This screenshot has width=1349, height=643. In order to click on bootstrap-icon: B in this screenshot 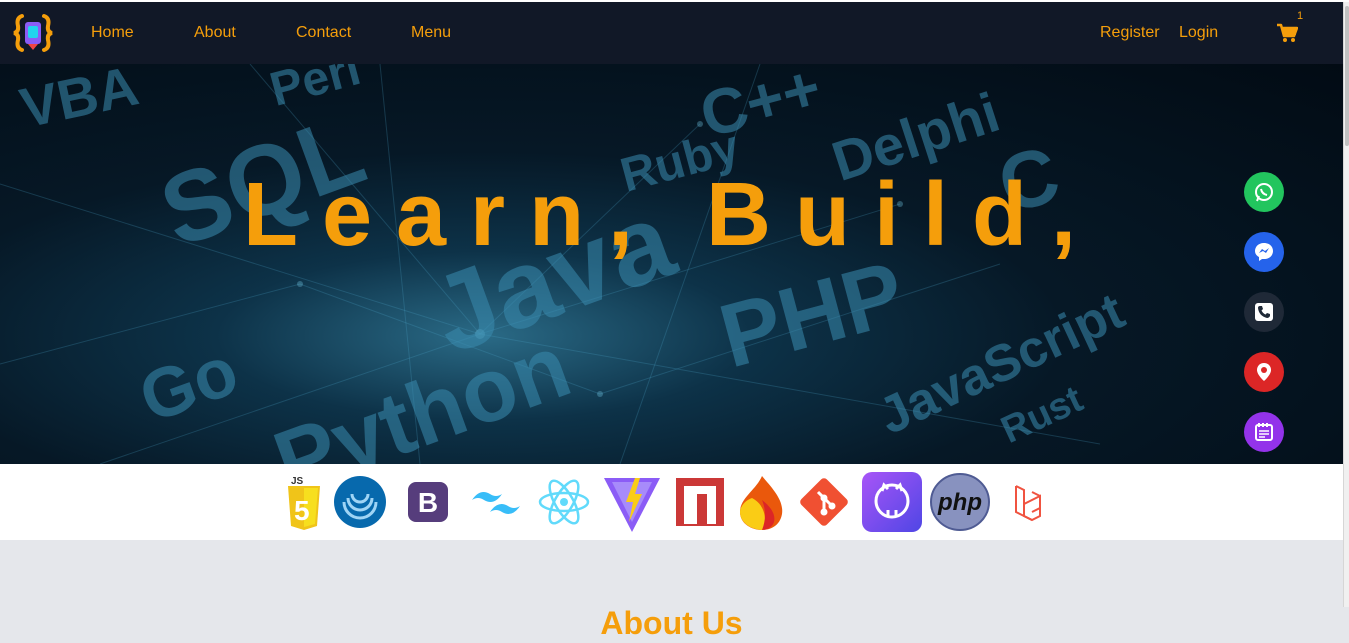, I will do `click(428, 502)`.